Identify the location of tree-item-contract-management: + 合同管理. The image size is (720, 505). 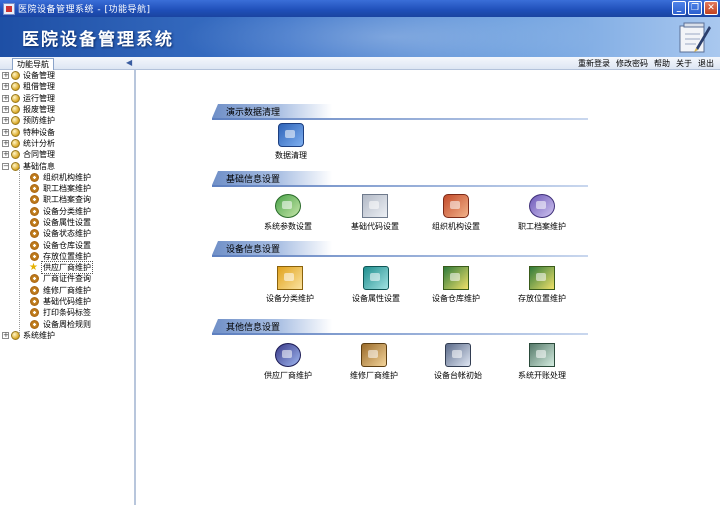
(68, 154).